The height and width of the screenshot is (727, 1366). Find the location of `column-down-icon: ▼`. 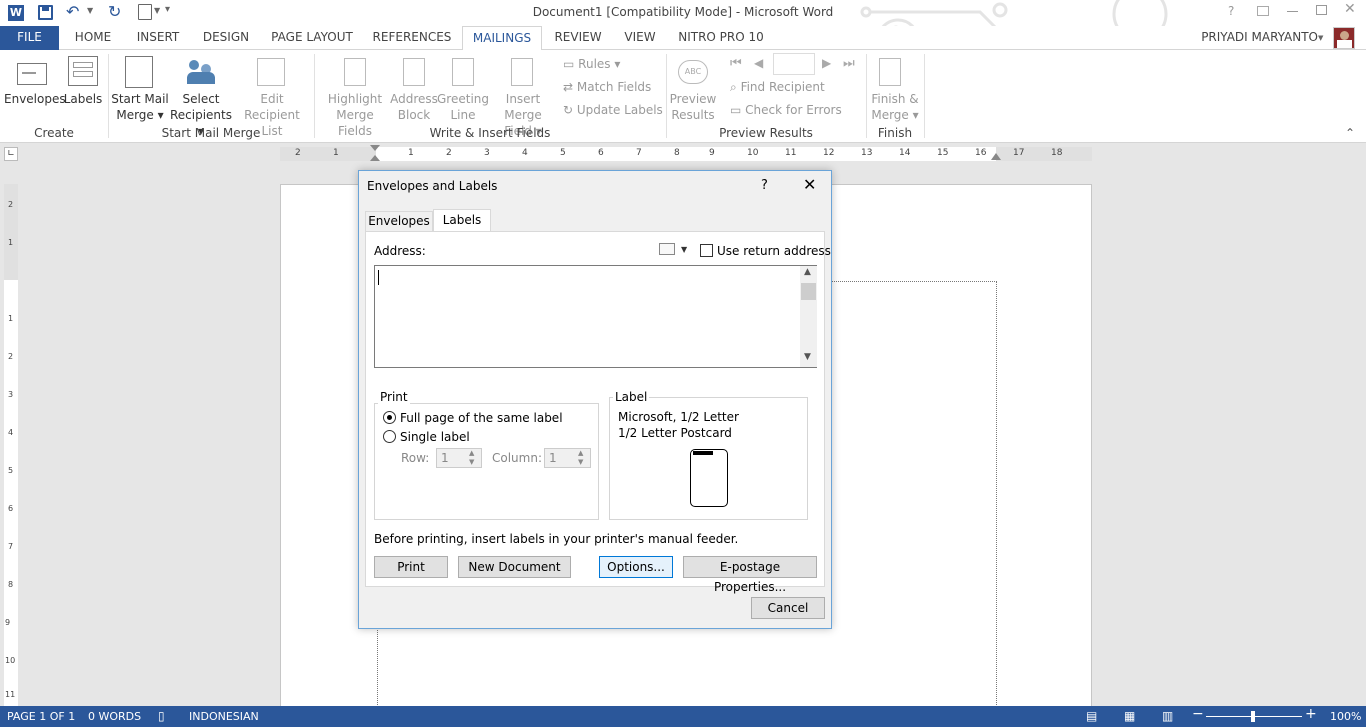

column-down-icon: ▼ is located at coordinates (580, 462).